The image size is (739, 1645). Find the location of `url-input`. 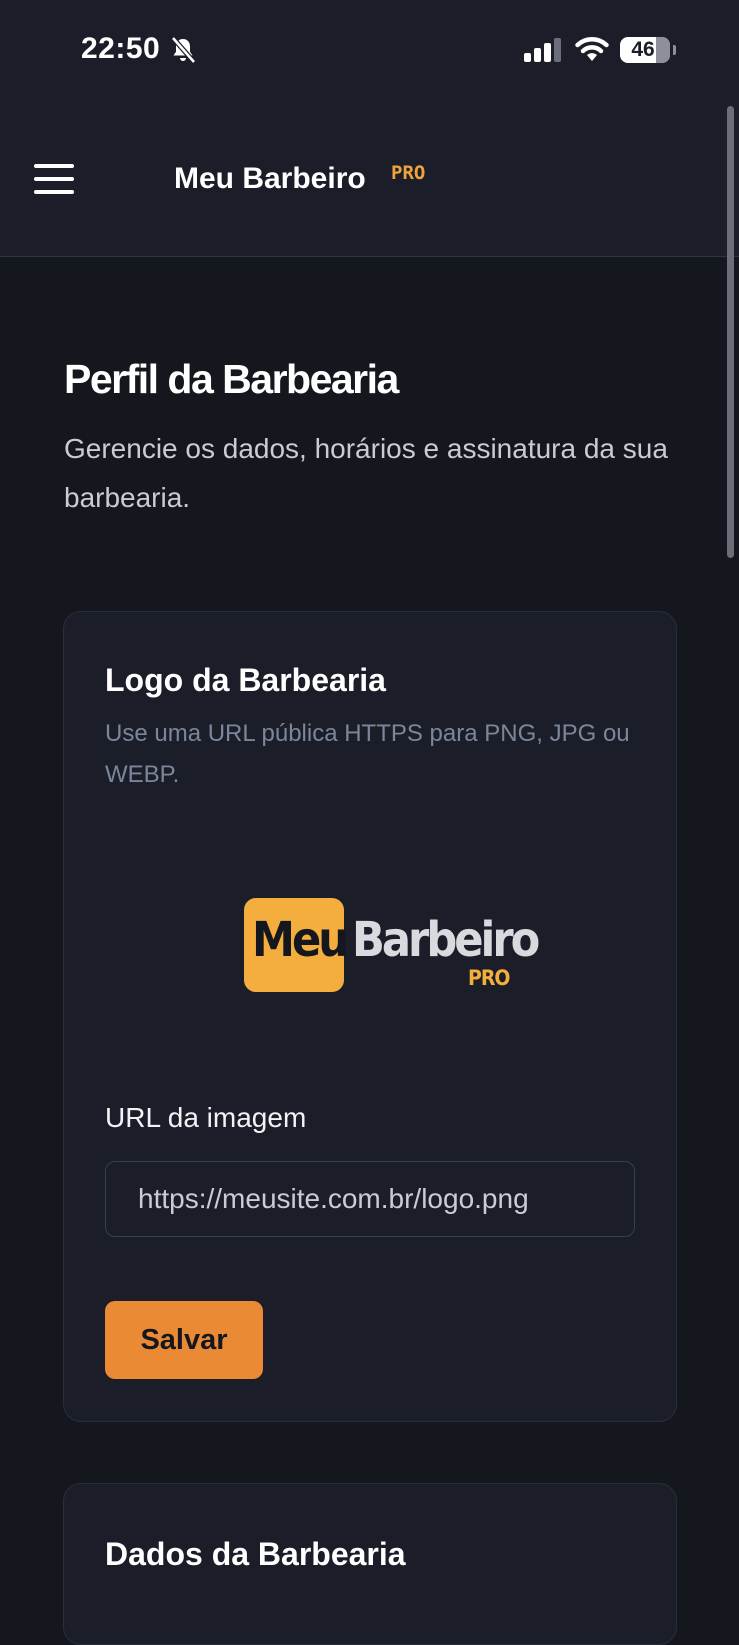

url-input is located at coordinates (370, 1199).